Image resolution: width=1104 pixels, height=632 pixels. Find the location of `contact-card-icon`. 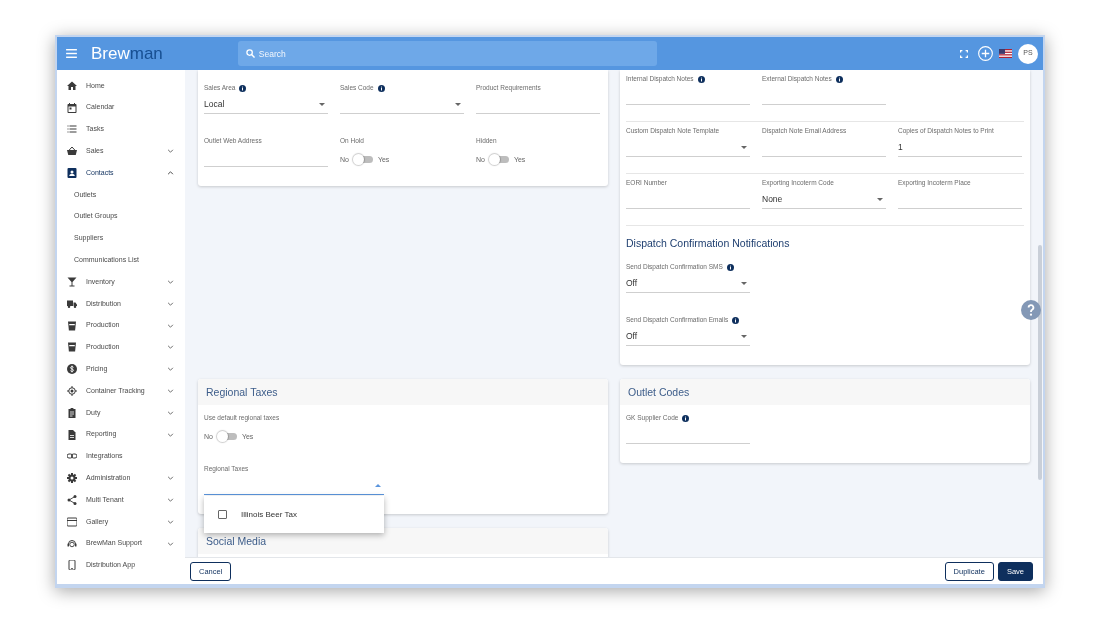

contact-card-icon is located at coordinates (72, 173).